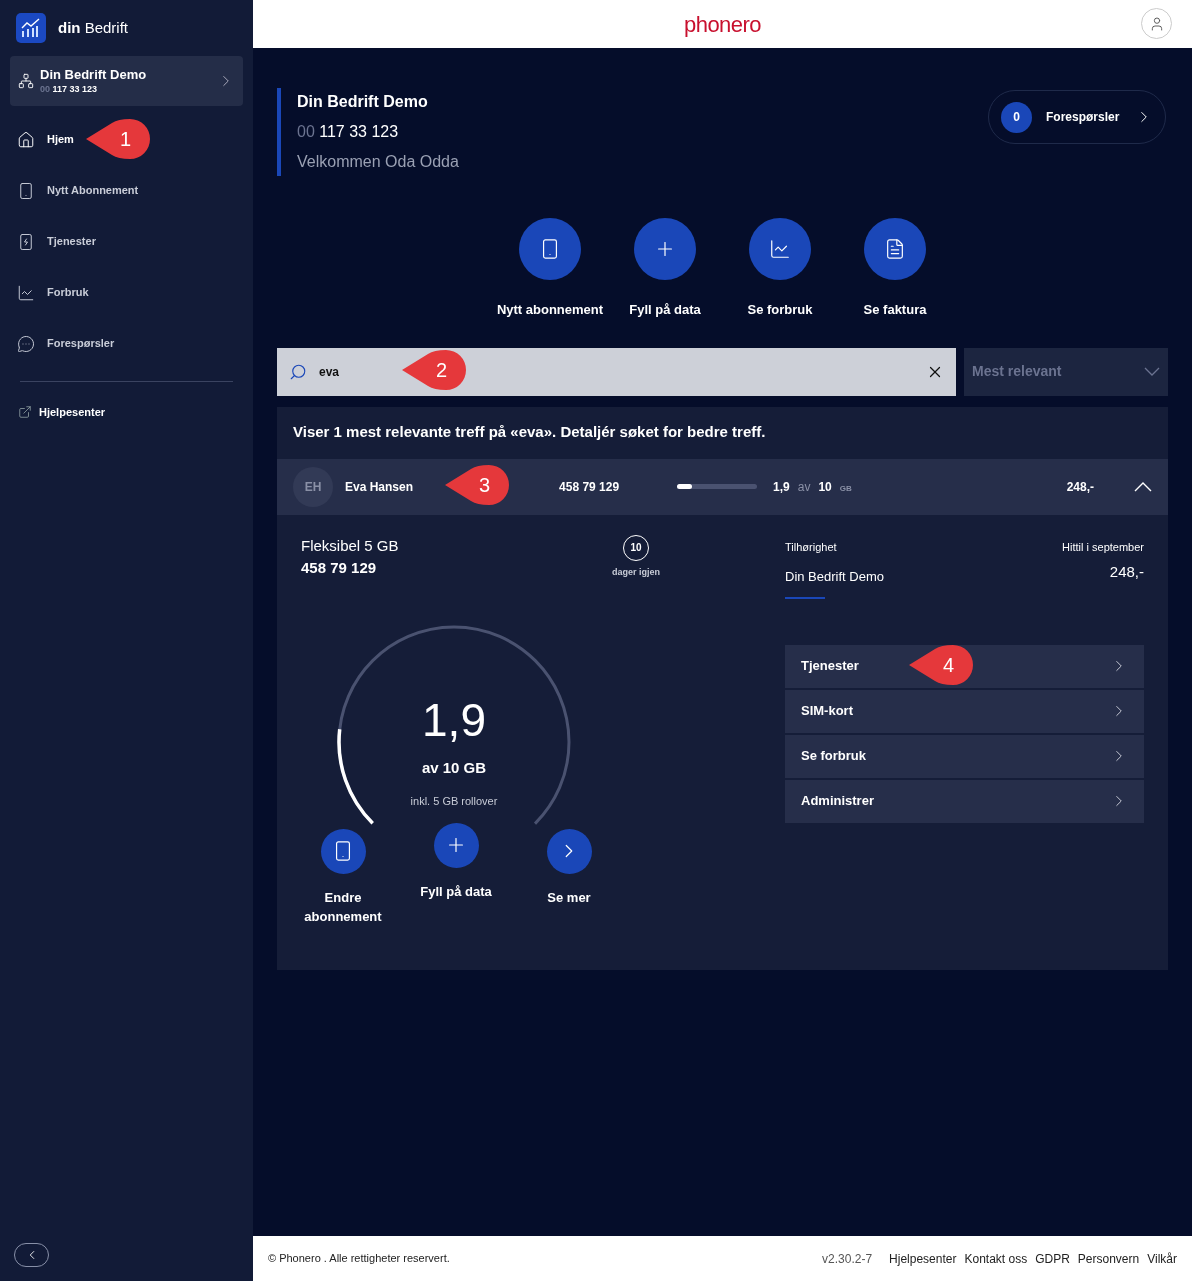 The height and width of the screenshot is (1281, 1192). I want to click on subscriber-name: Eva Hansen, so click(379, 487).